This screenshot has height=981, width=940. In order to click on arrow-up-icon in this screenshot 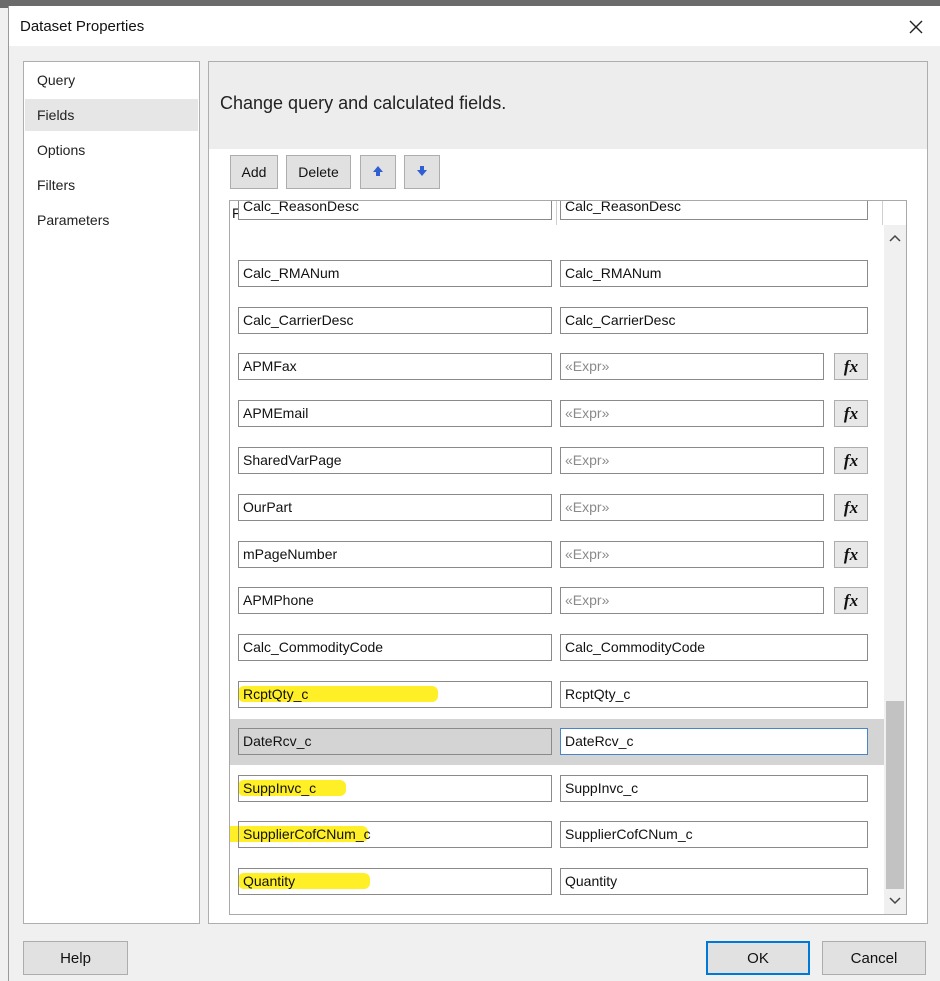, I will do `click(378, 172)`.